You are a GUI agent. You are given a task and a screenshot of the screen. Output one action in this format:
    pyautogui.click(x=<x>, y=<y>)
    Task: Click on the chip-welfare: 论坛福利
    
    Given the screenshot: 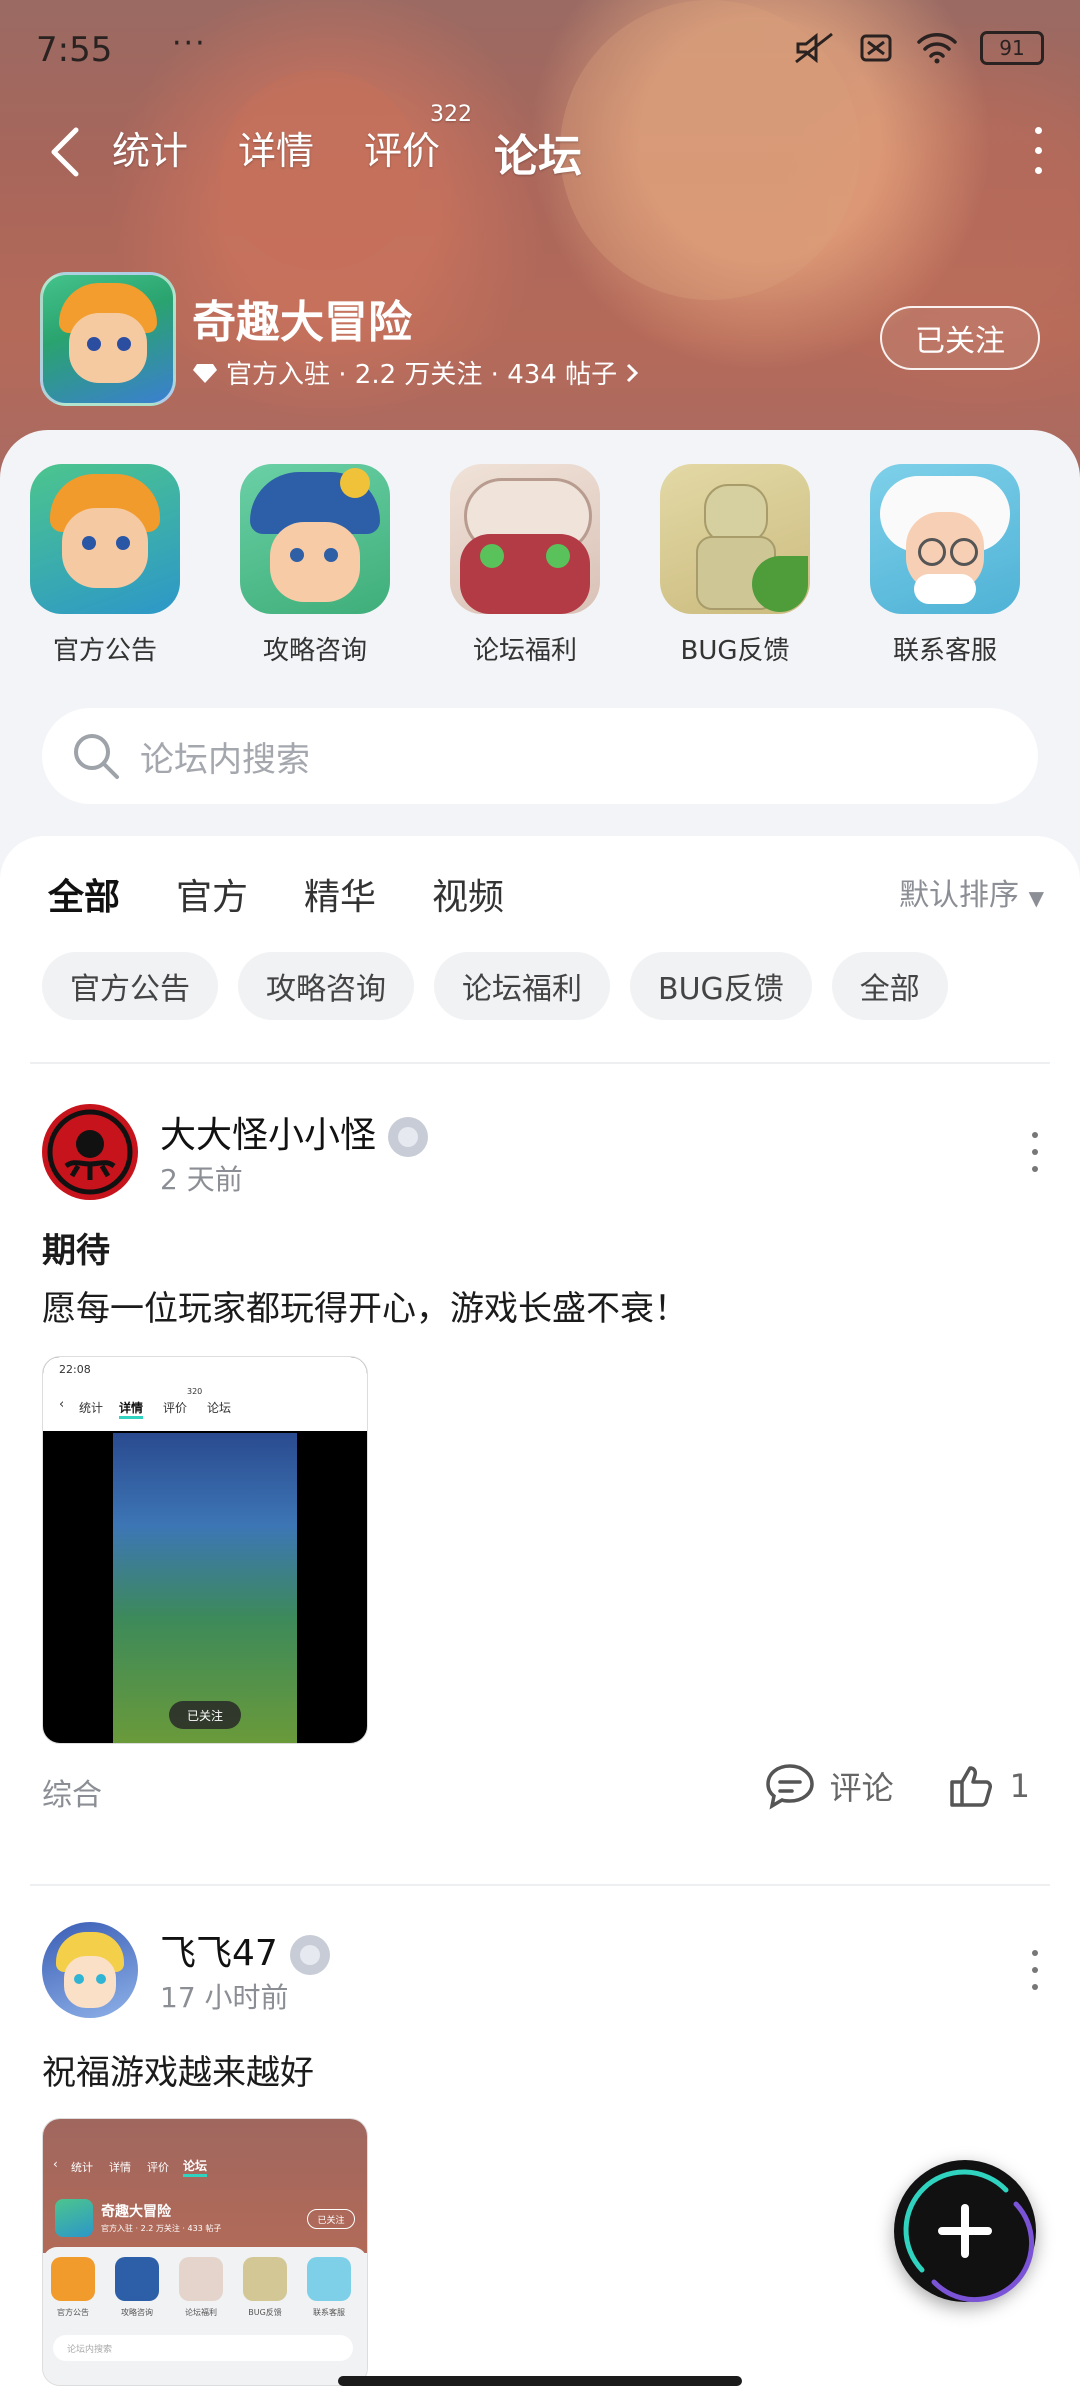 What is the action you would take?
    pyautogui.click(x=522, y=986)
    